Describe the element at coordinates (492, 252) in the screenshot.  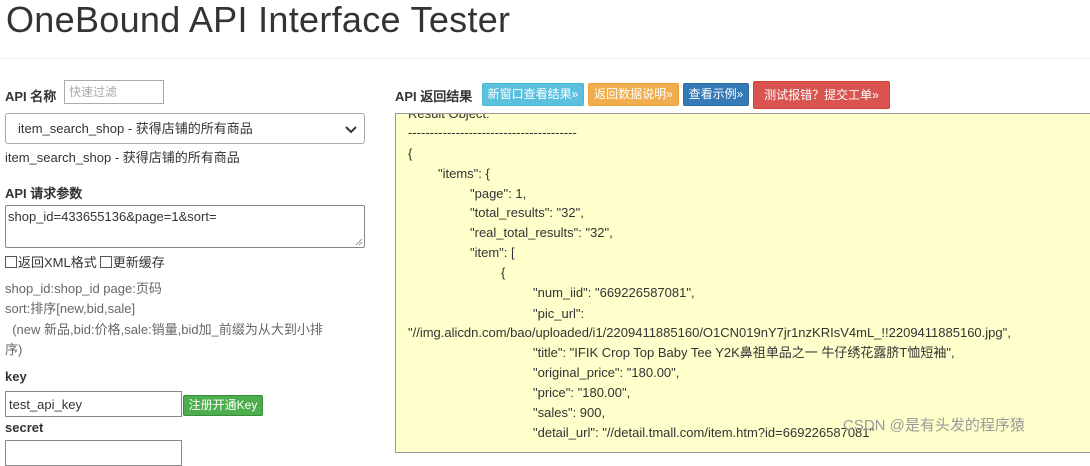
I see `result-line: "item": [` at that location.